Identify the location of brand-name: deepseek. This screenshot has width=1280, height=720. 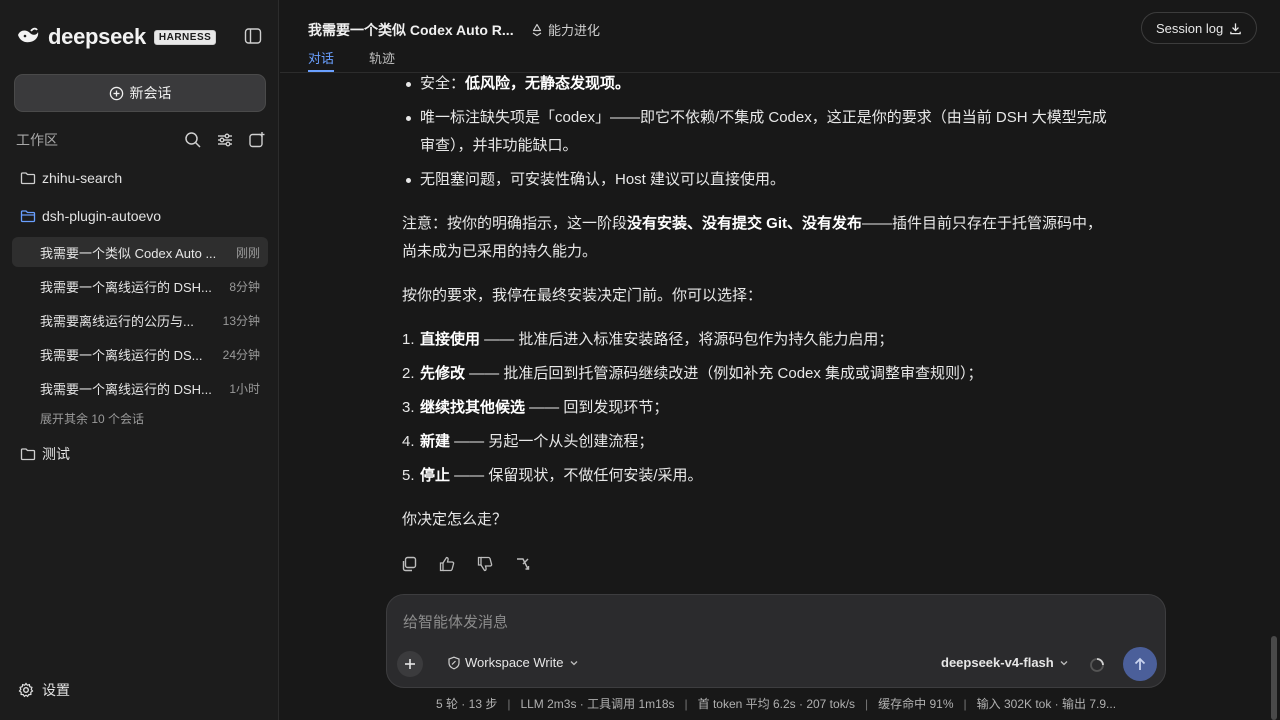
(97, 36).